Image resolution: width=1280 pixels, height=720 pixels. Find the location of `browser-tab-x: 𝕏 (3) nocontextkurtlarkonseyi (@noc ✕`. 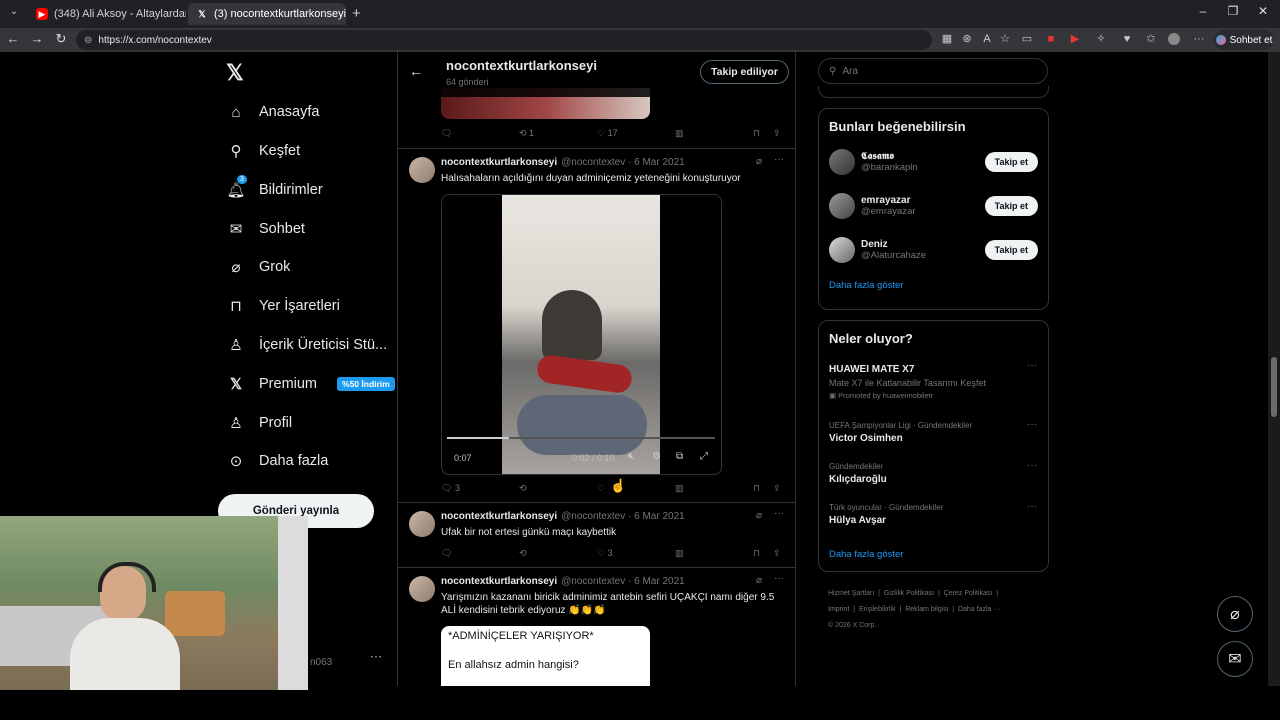

browser-tab-x: 𝕏 (3) nocontextkurtlarkonseyi (@noc ✕ is located at coordinates (267, 14).